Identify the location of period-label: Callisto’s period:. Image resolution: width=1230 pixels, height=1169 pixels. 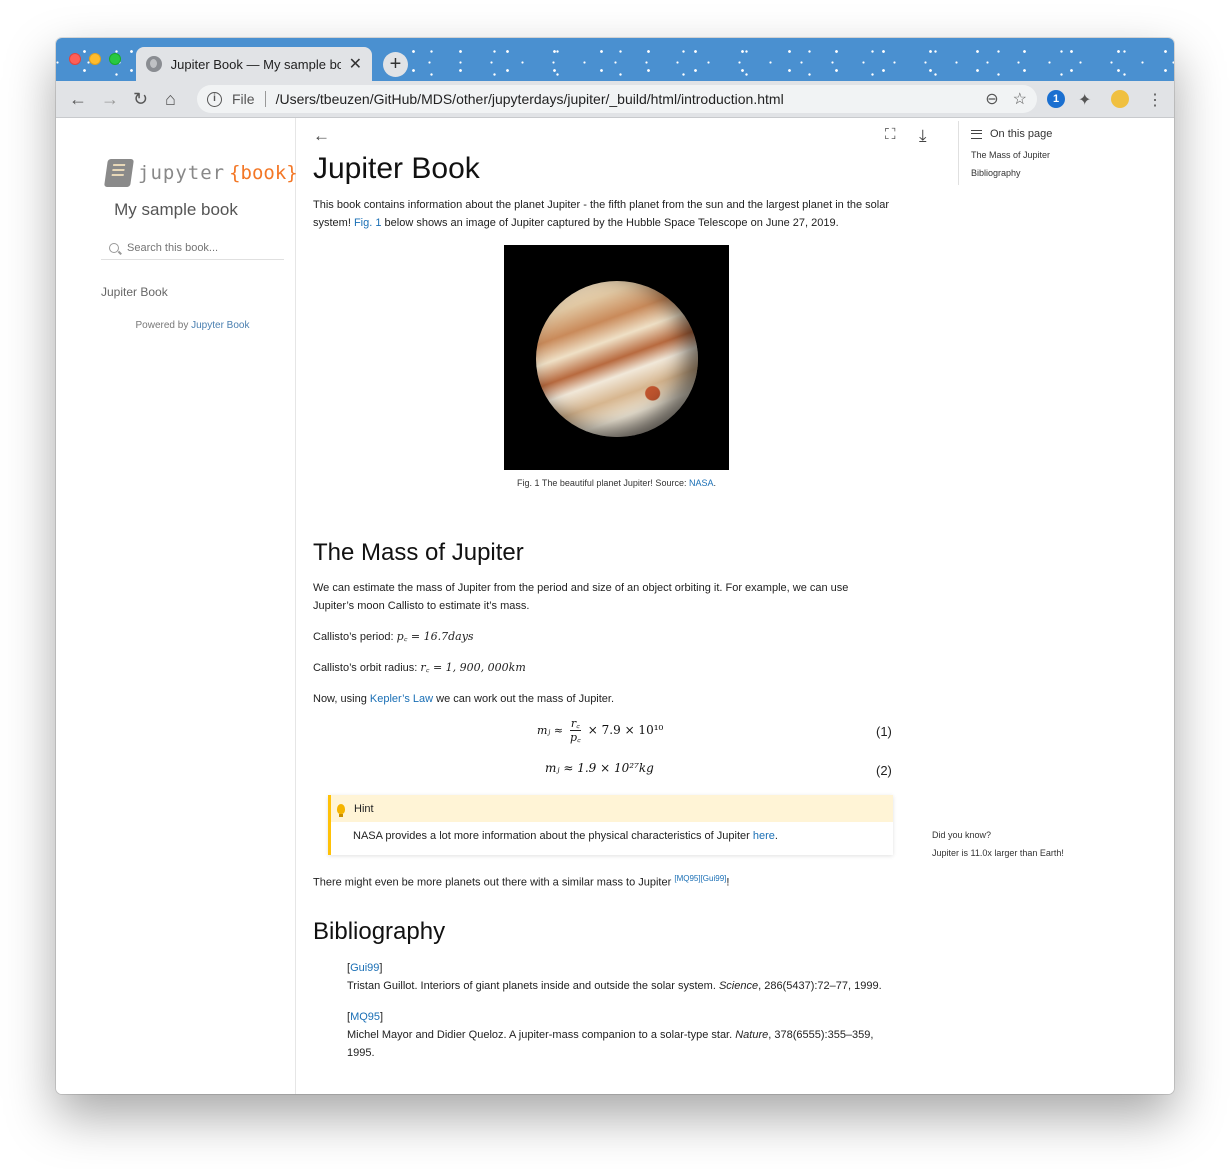
(355, 637).